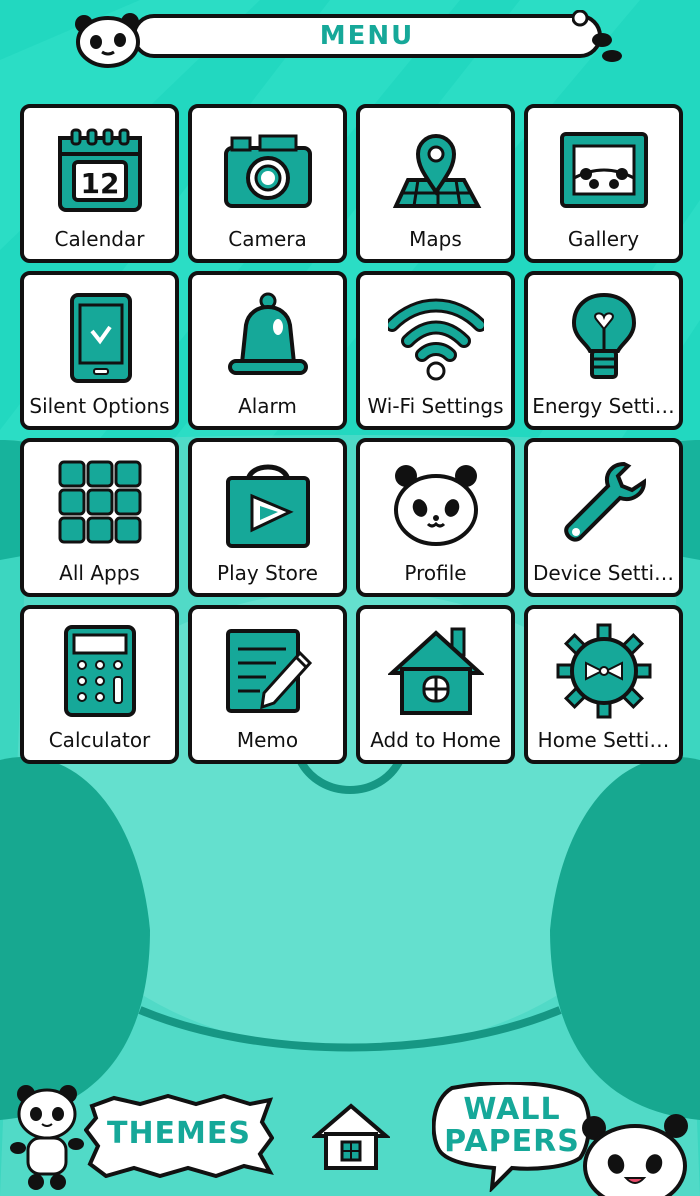 Image resolution: width=700 pixels, height=1196 pixels. I want to click on shopping-bag-play-icon, so click(267, 506).